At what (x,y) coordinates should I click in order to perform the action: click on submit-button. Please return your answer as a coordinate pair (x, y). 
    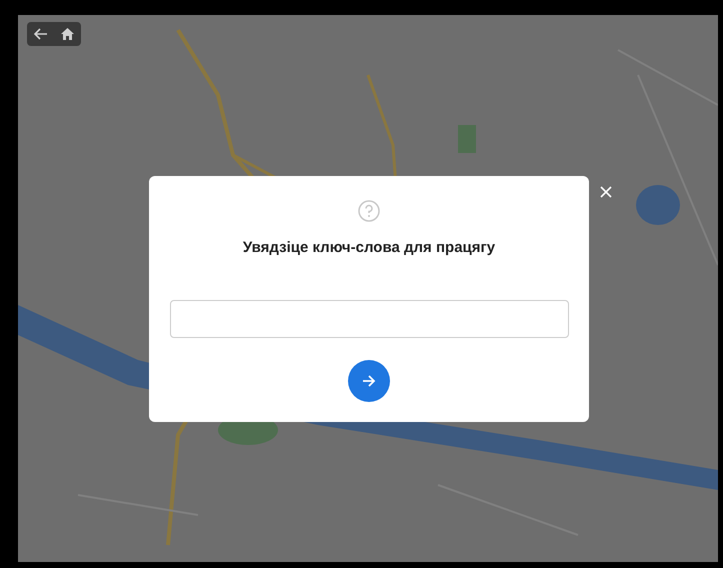
    Looking at the image, I should click on (369, 381).